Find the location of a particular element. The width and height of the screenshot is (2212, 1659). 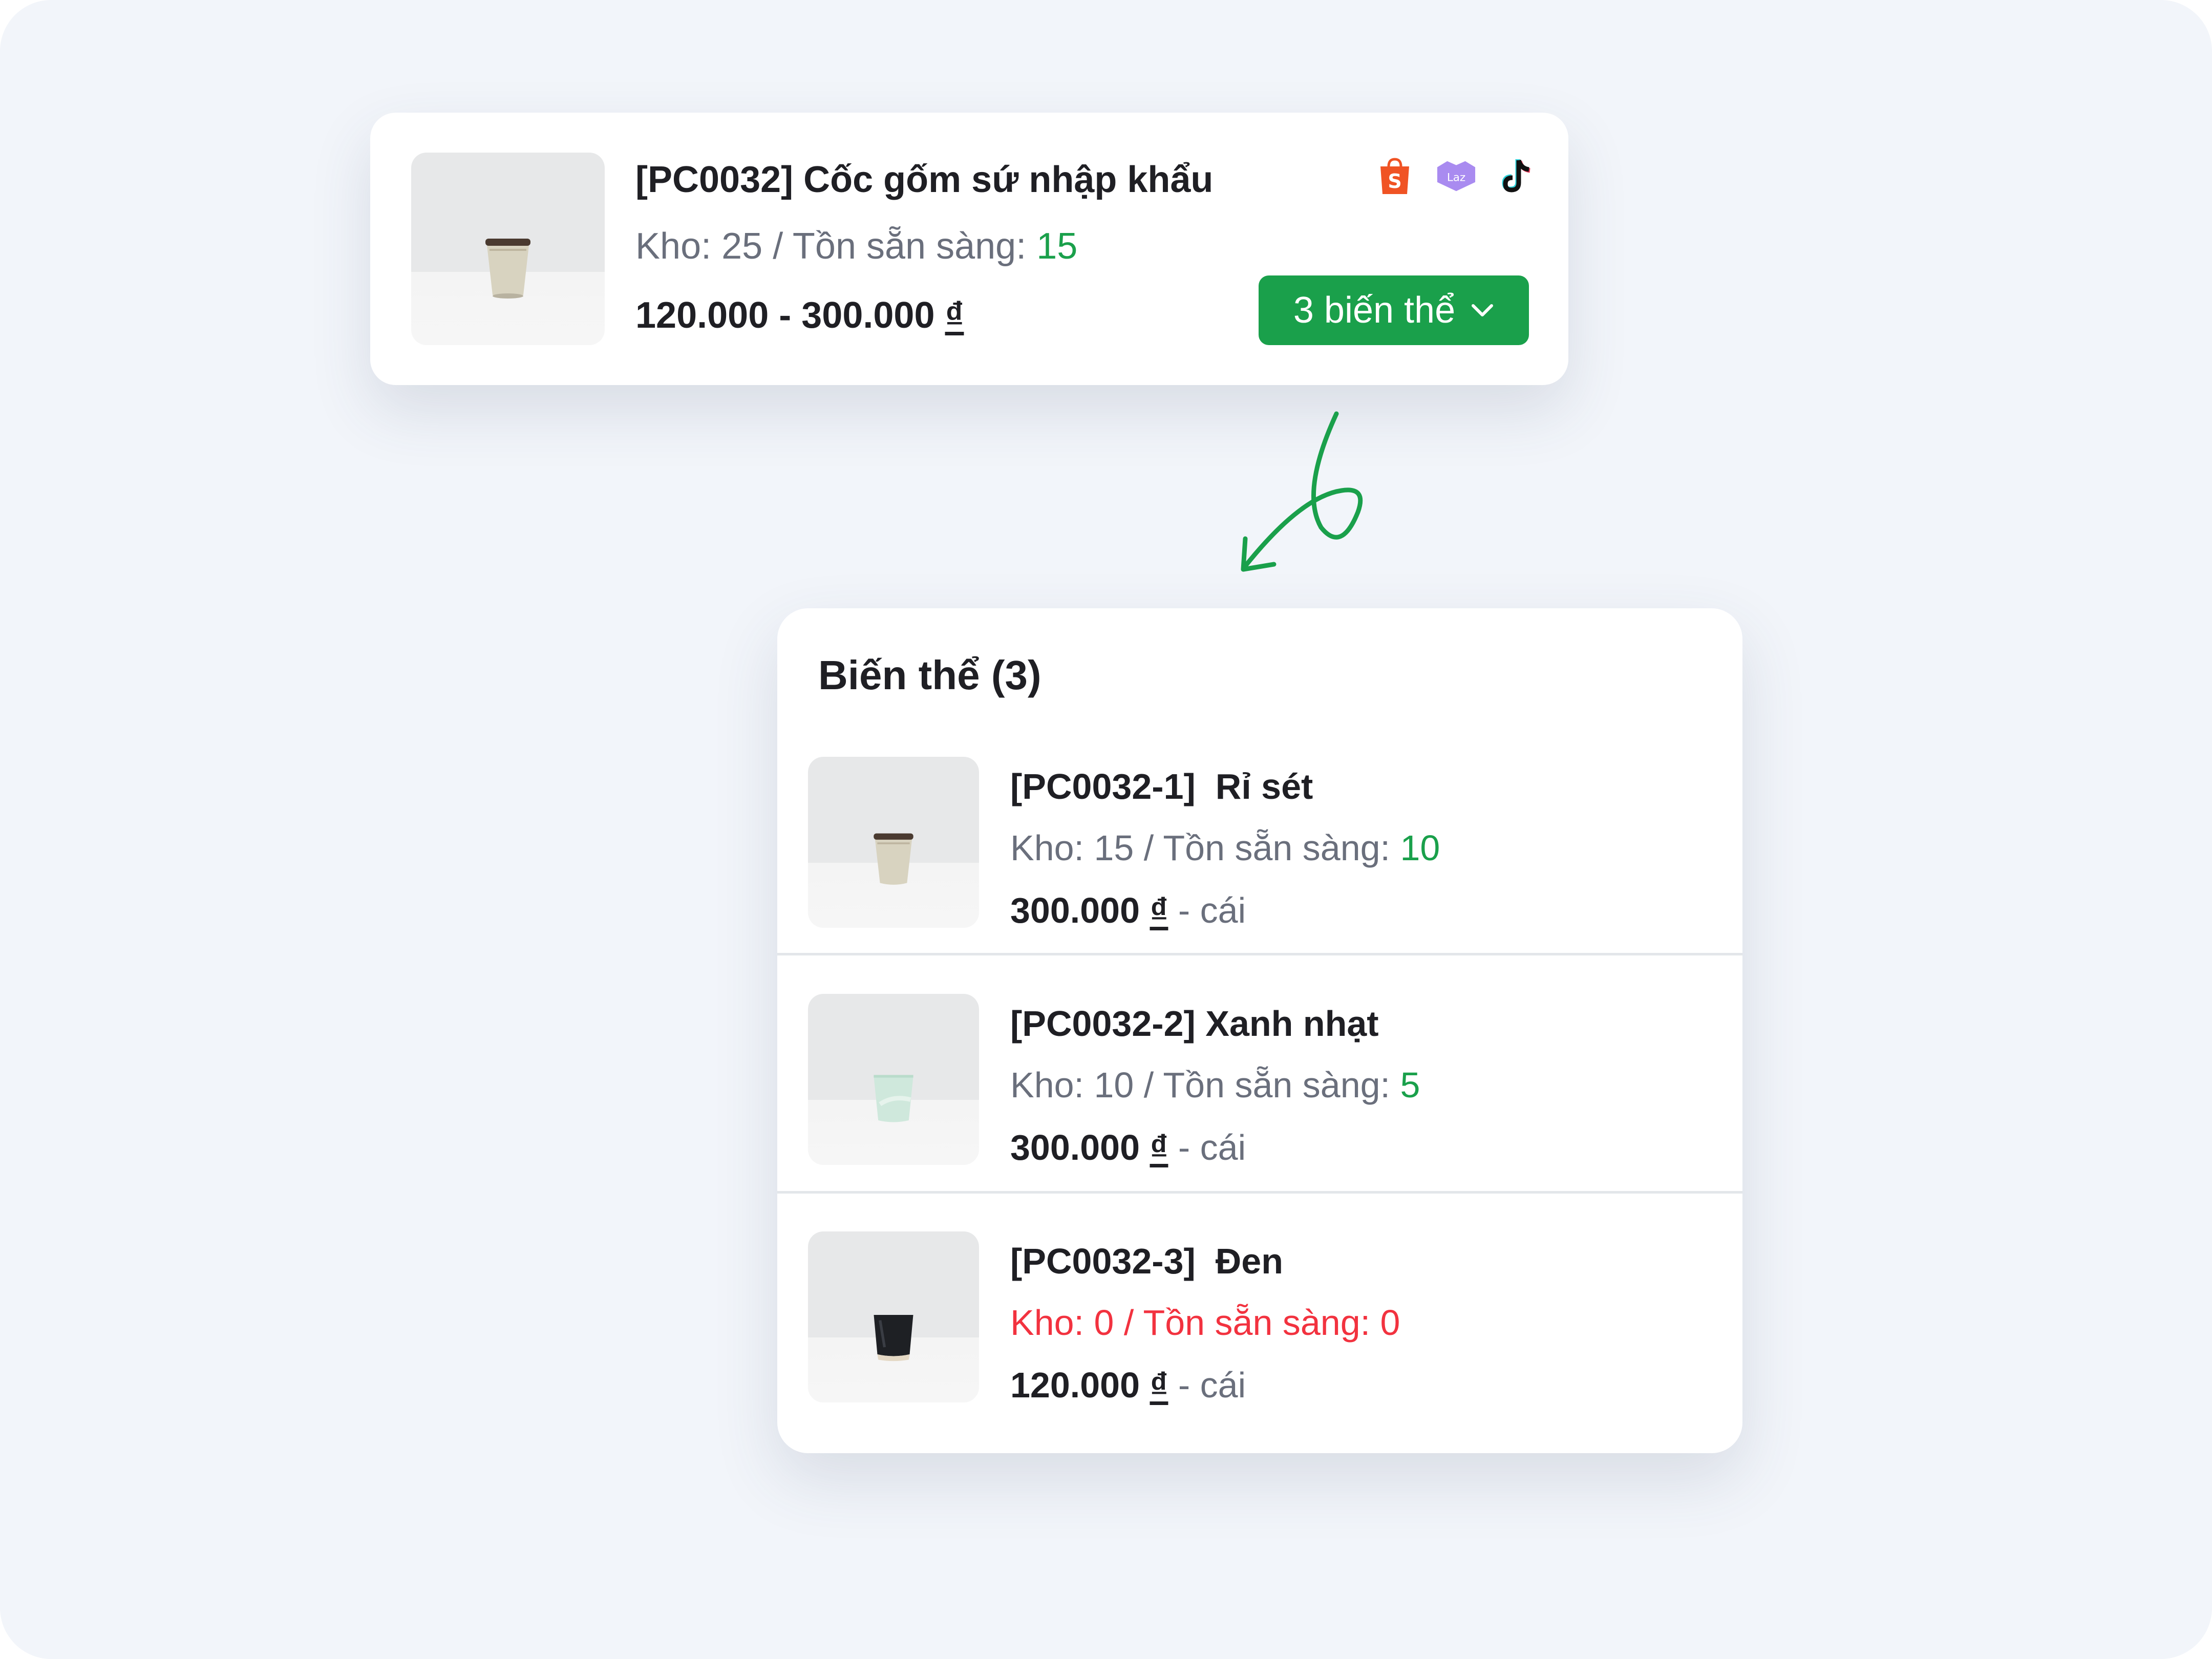

stock-ready-value: 5 is located at coordinates (1410, 1085).